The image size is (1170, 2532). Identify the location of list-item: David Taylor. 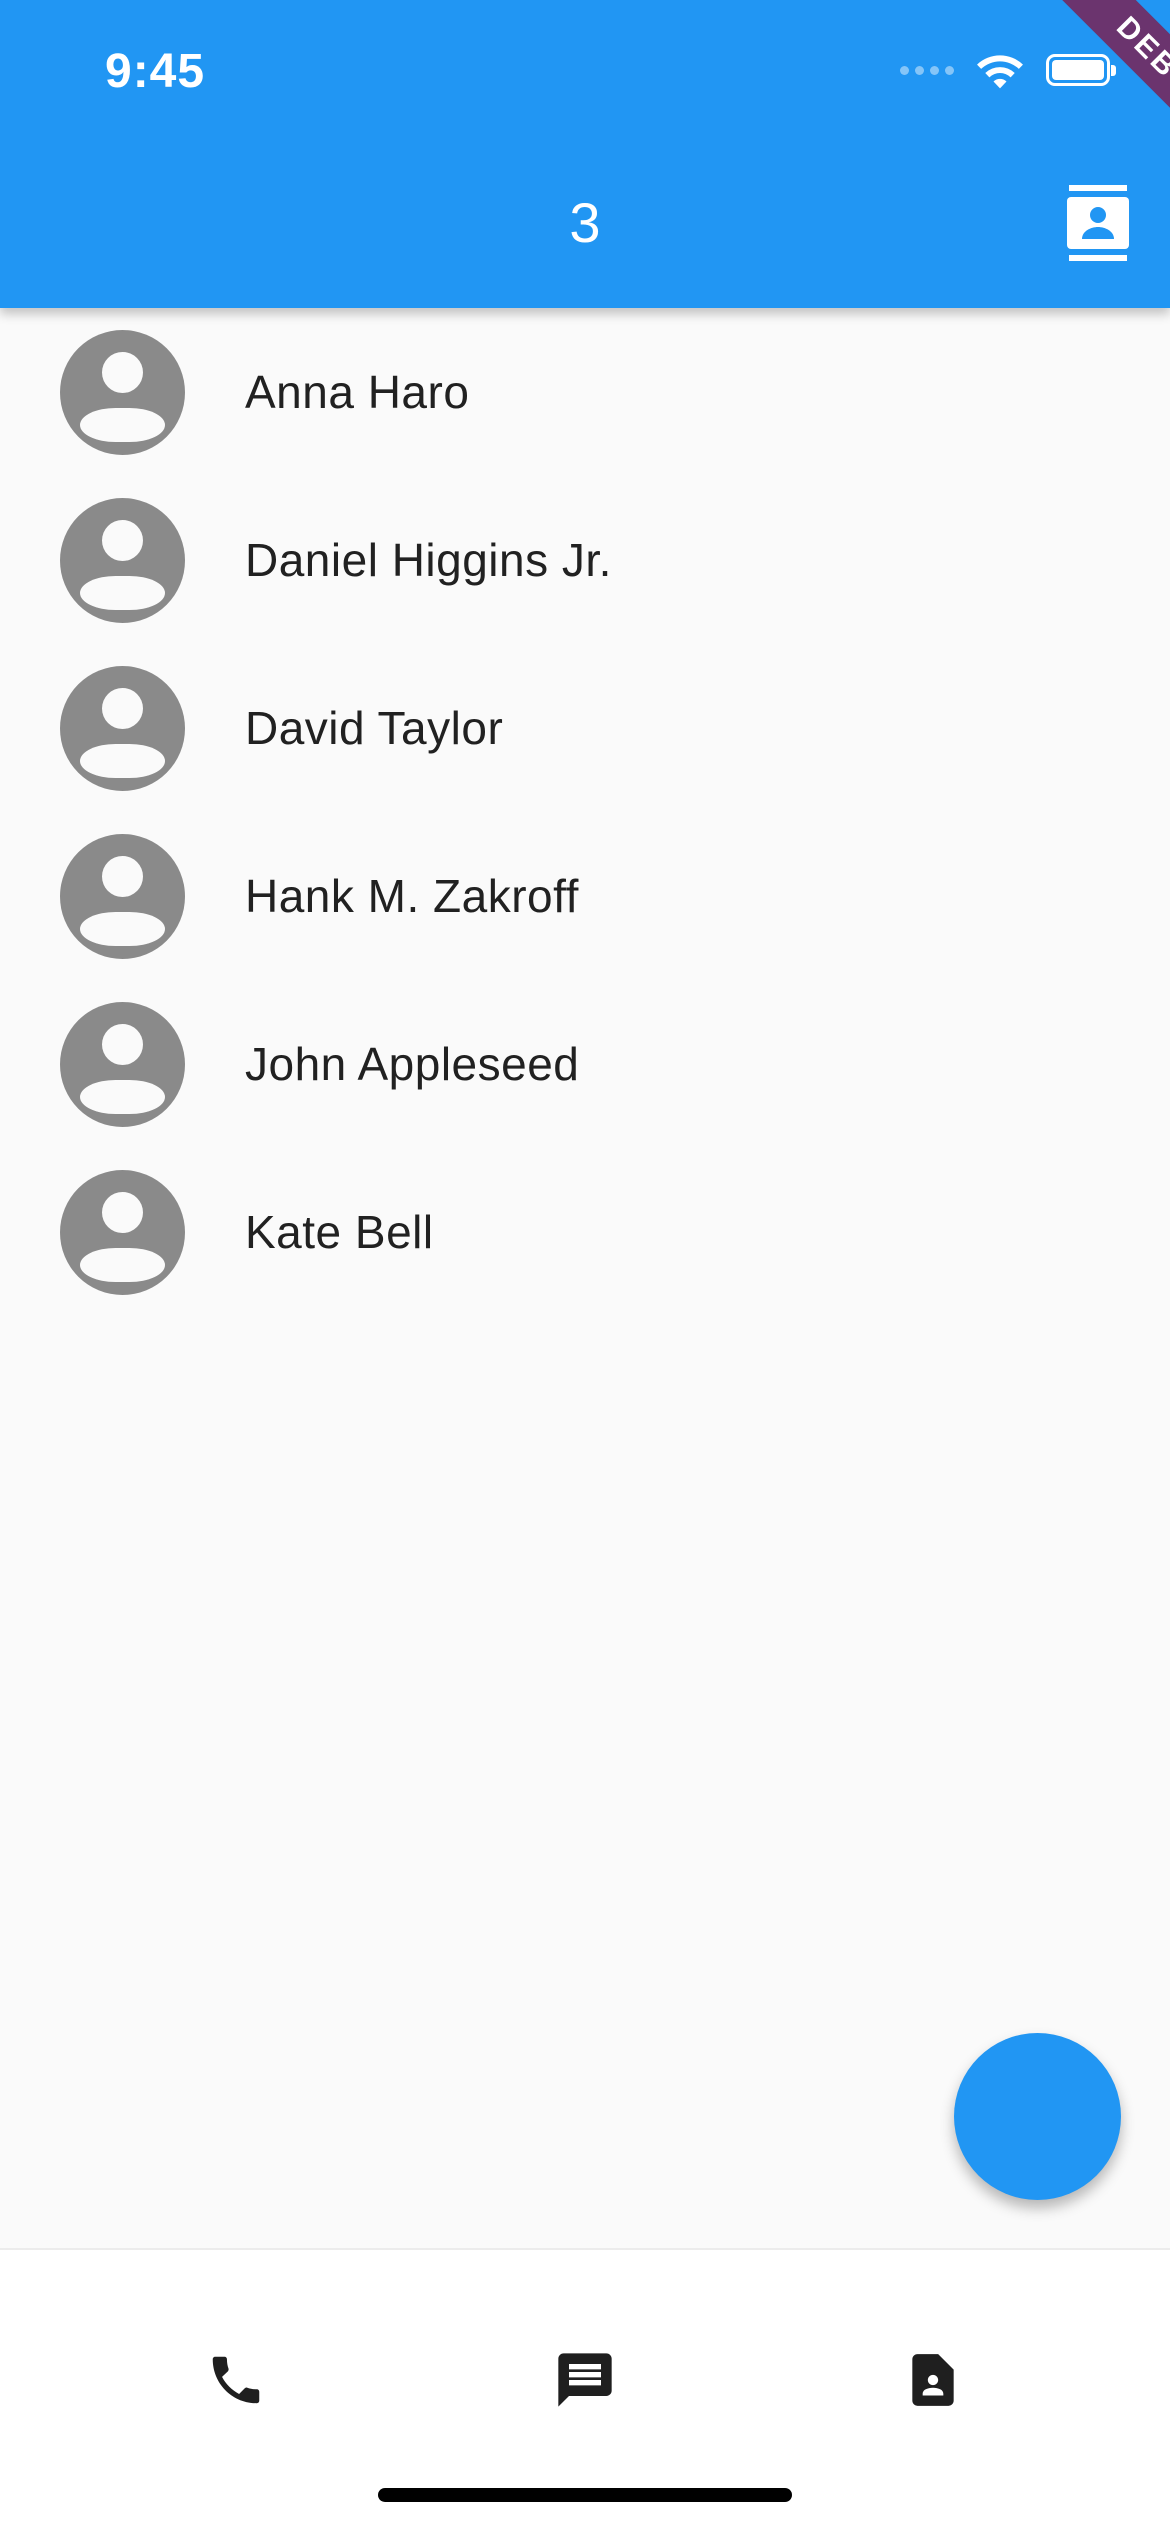
(585, 728).